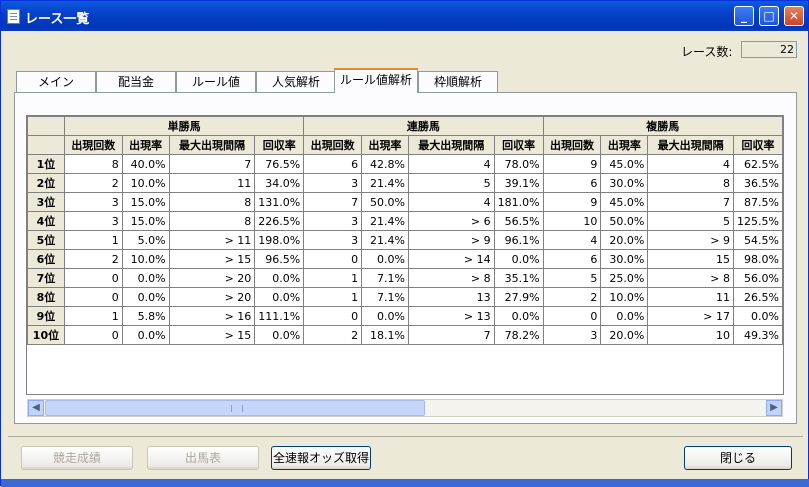 This screenshot has width=809, height=487. What do you see at coordinates (216, 81) in the screenshot?
I see `tab-rule-value: ルール値` at bounding box center [216, 81].